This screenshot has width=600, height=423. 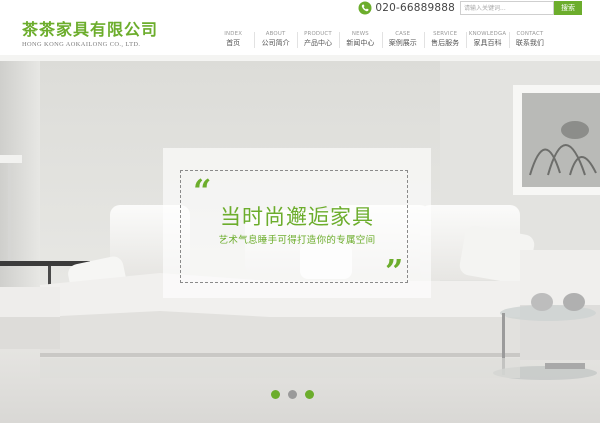 I want to click on logo-name-en: HONG KONG AOKAILONG CO., LTD., so click(x=81, y=44).